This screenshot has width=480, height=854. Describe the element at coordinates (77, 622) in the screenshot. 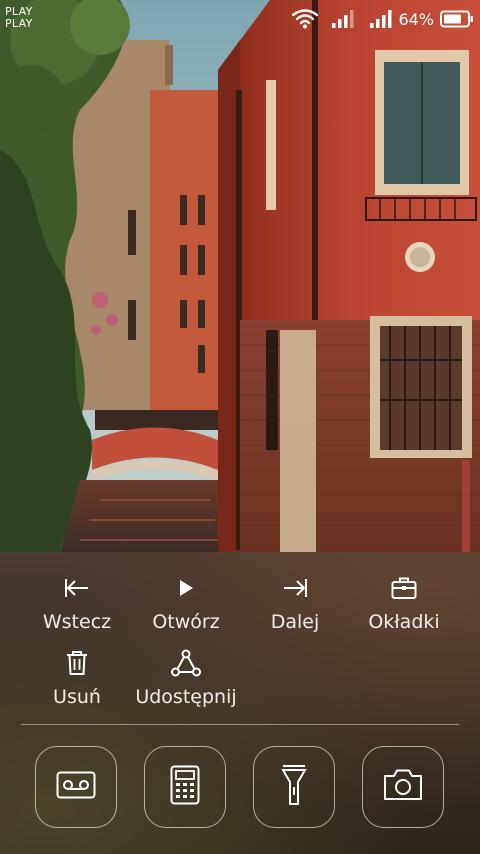

I see `back-label: Wstecz` at that location.